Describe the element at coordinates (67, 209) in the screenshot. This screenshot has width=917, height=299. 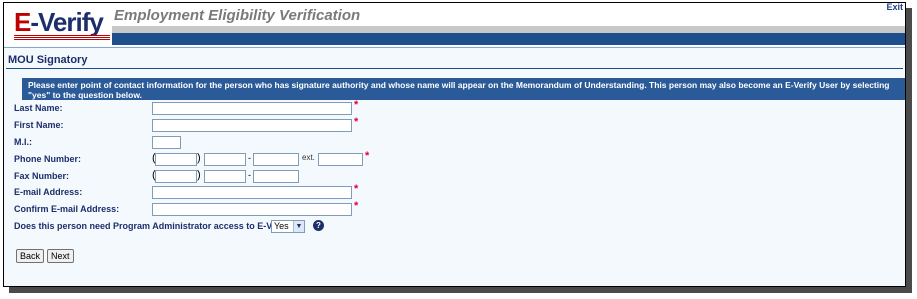
I see `confirm-email-label: Confirm E-mail Address:` at that location.